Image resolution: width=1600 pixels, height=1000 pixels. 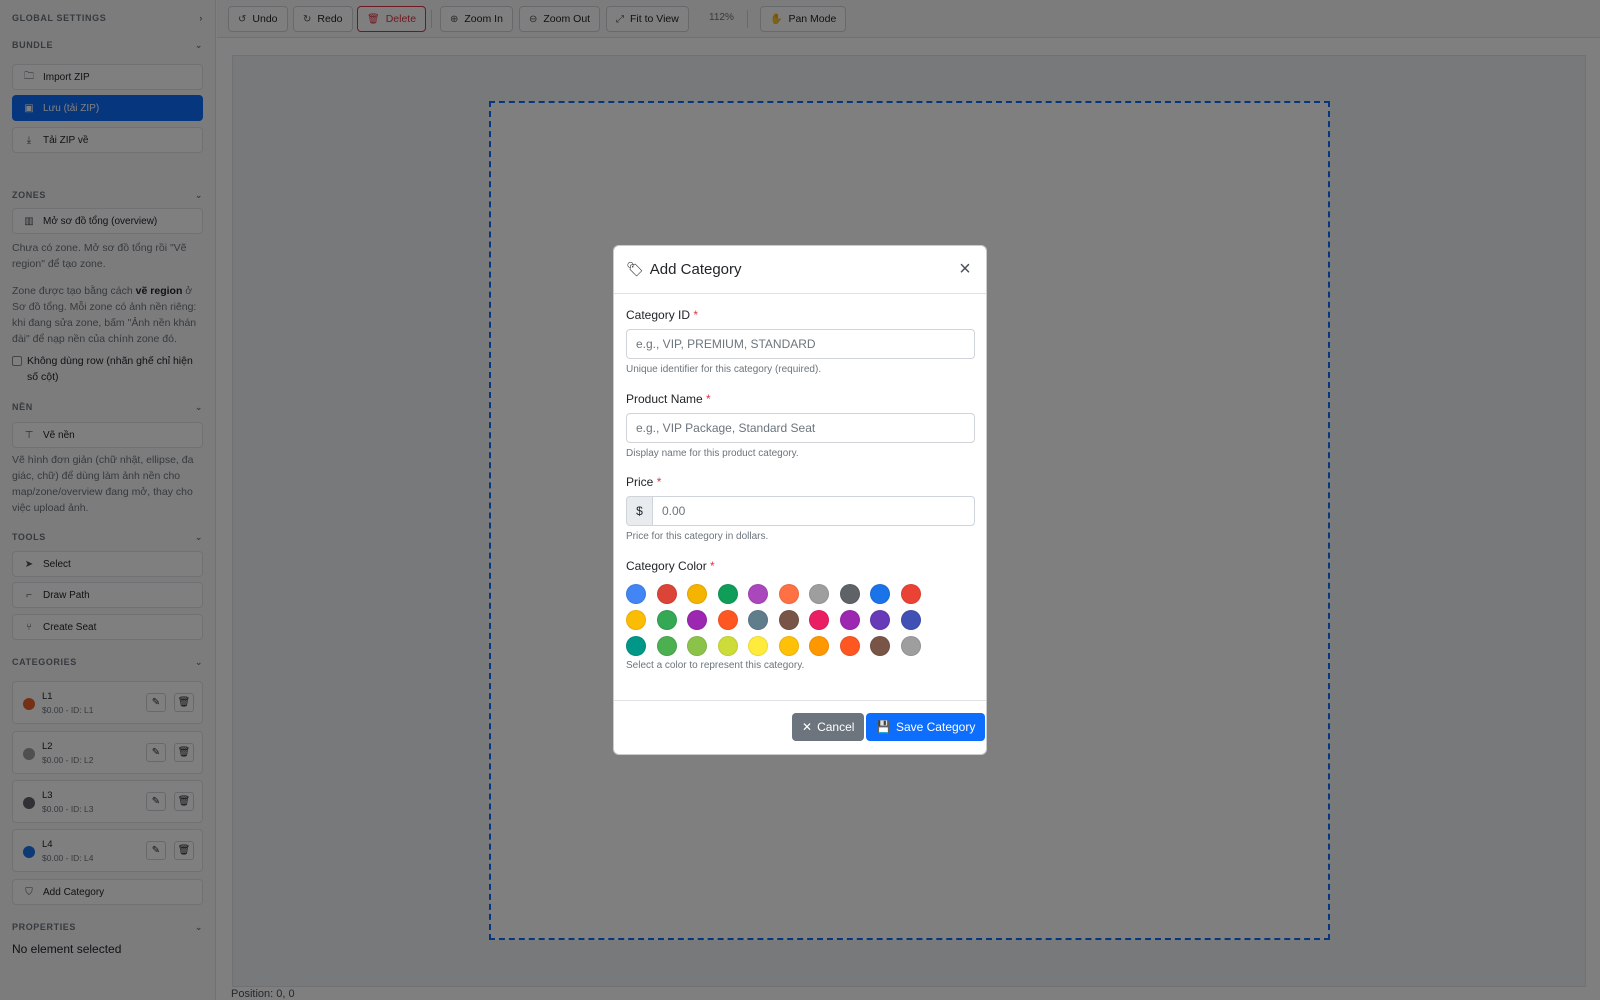 I want to click on price-label: Price *, so click(x=643, y=482).